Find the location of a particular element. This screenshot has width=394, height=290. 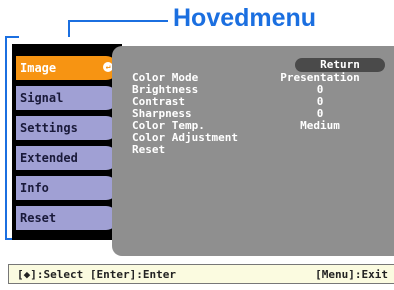

setting-row-reset: Reset is located at coordinates (253, 150).